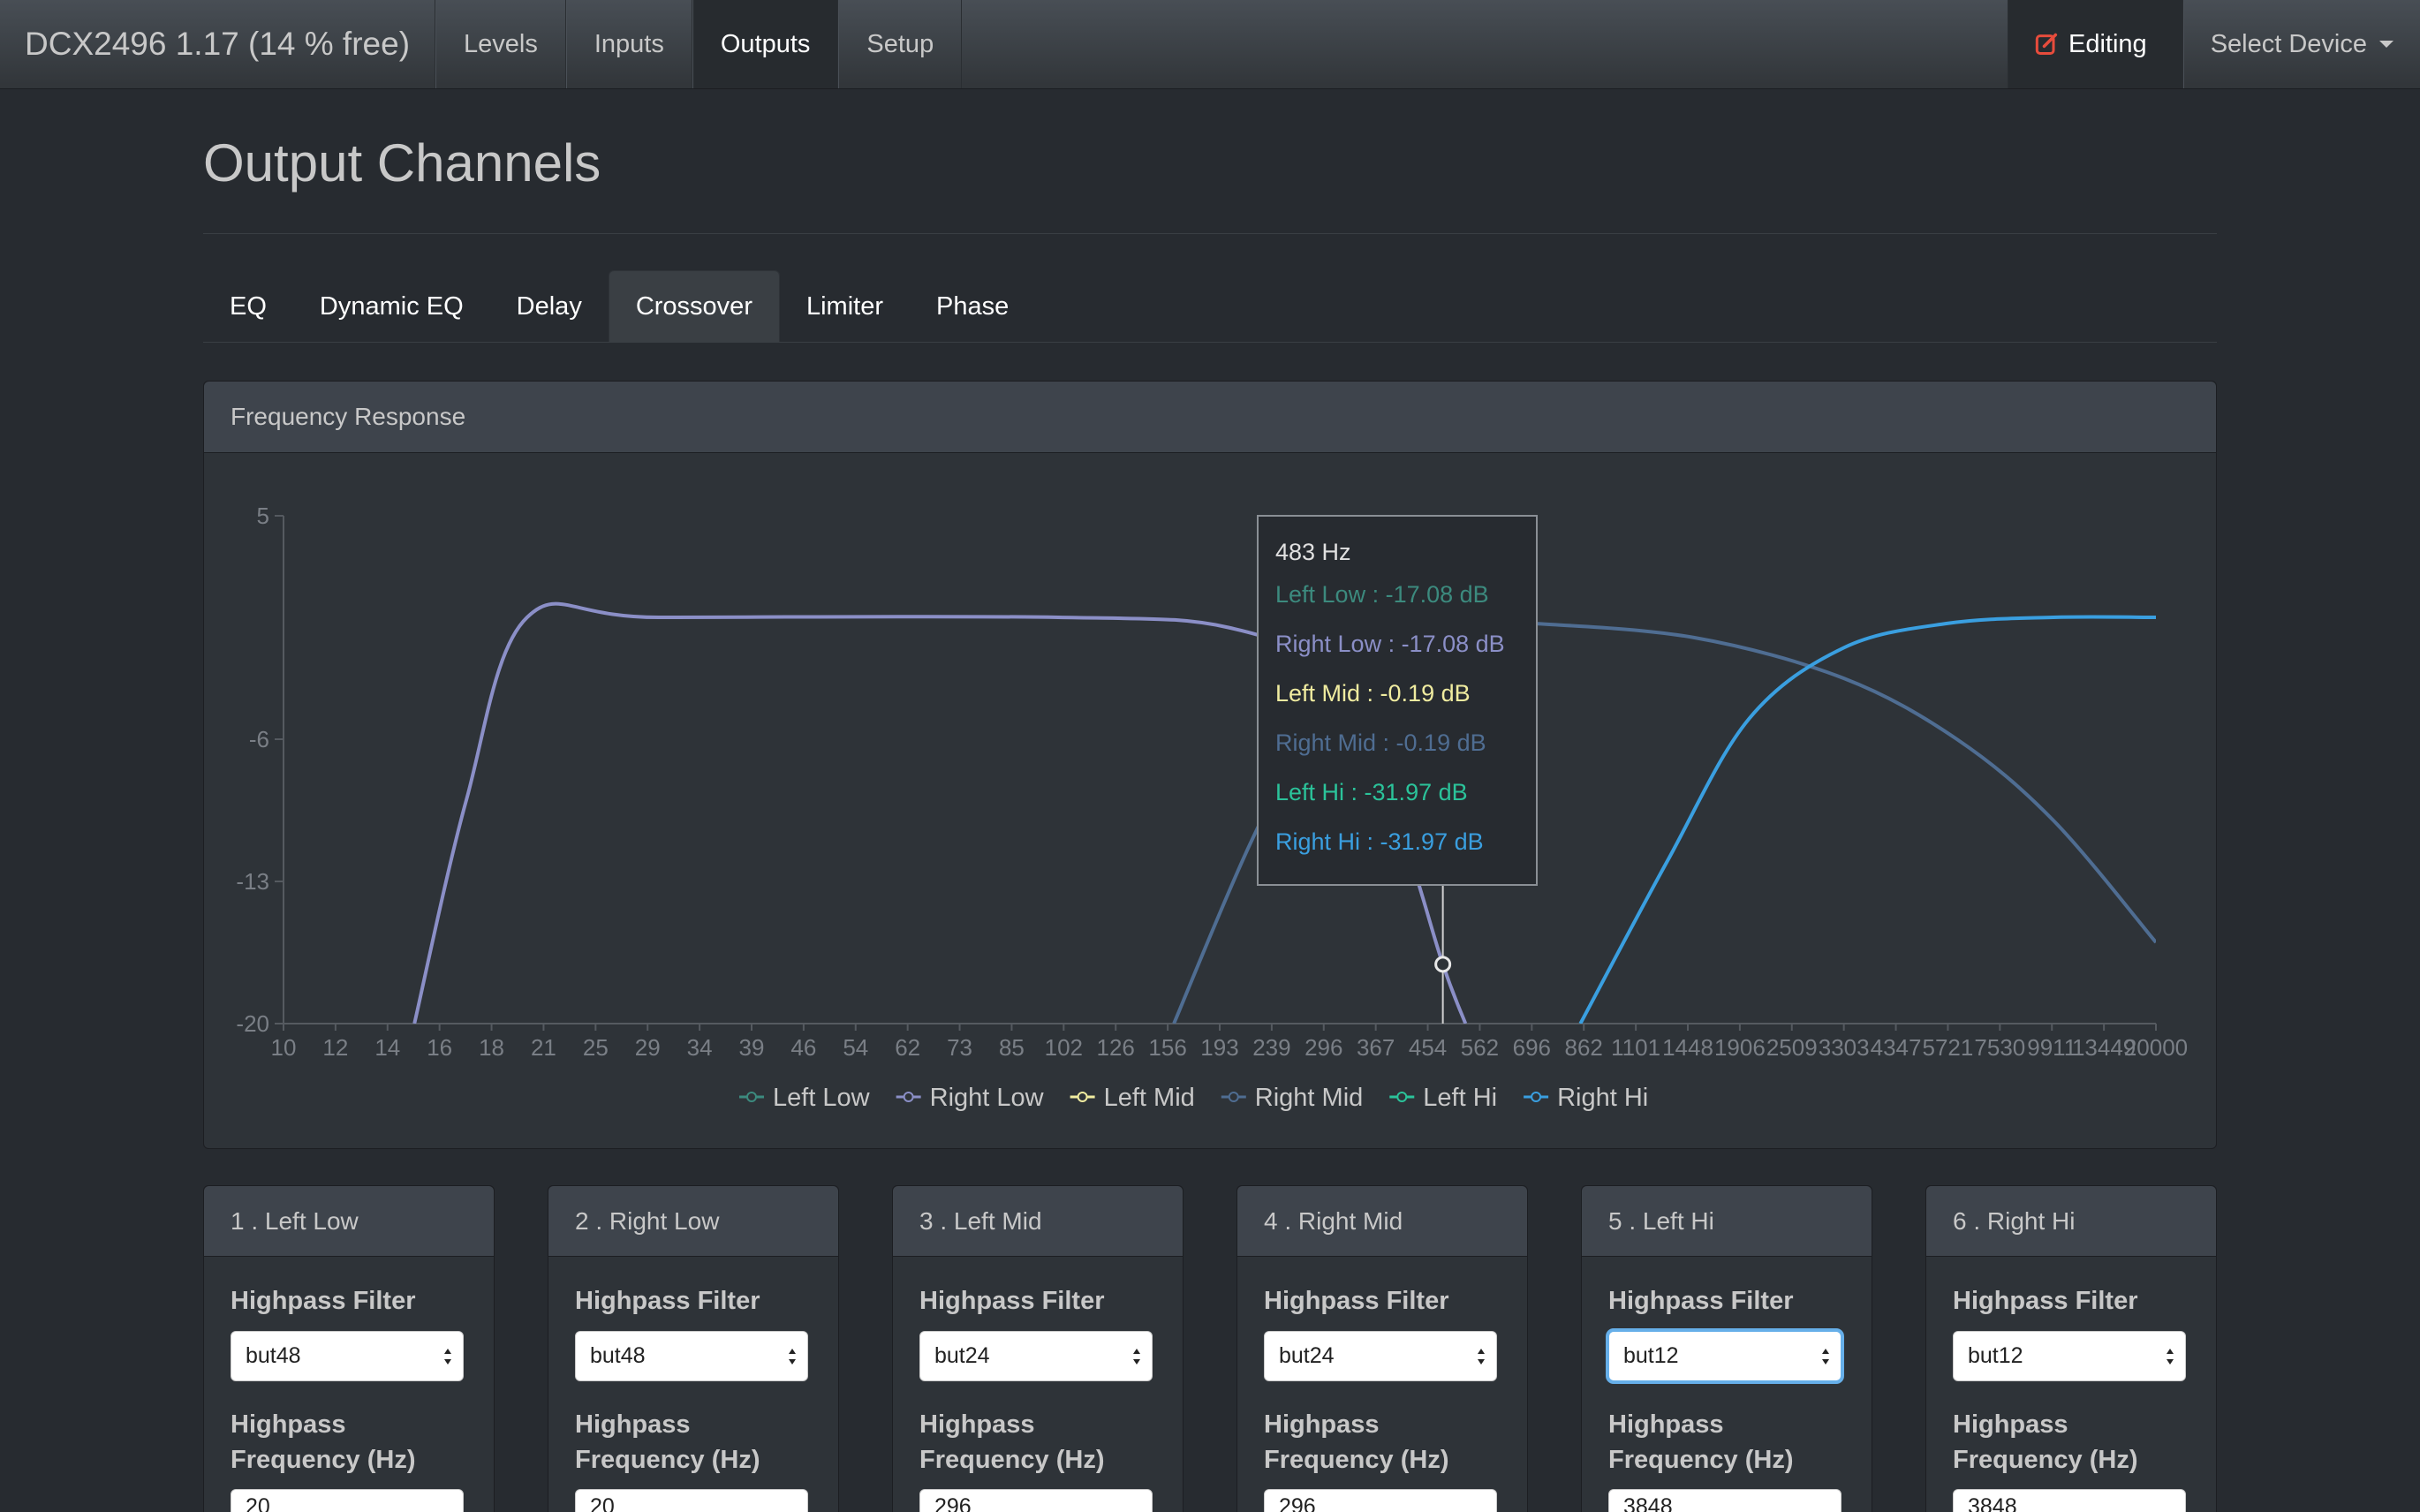  Describe the element at coordinates (2108, 43) in the screenshot. I see `editing-label: Editing` at that location.